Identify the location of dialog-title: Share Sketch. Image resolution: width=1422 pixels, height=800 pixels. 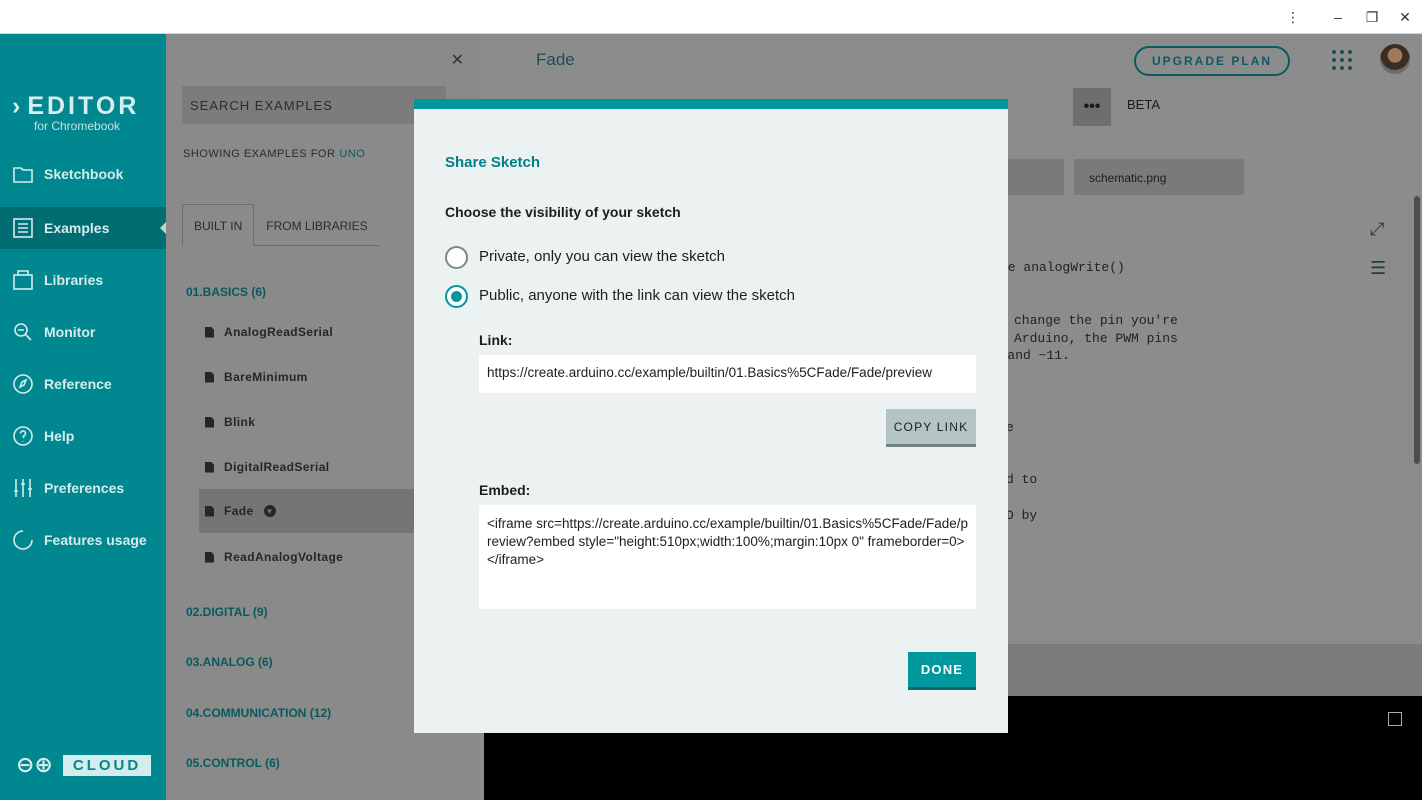
(493, 162).